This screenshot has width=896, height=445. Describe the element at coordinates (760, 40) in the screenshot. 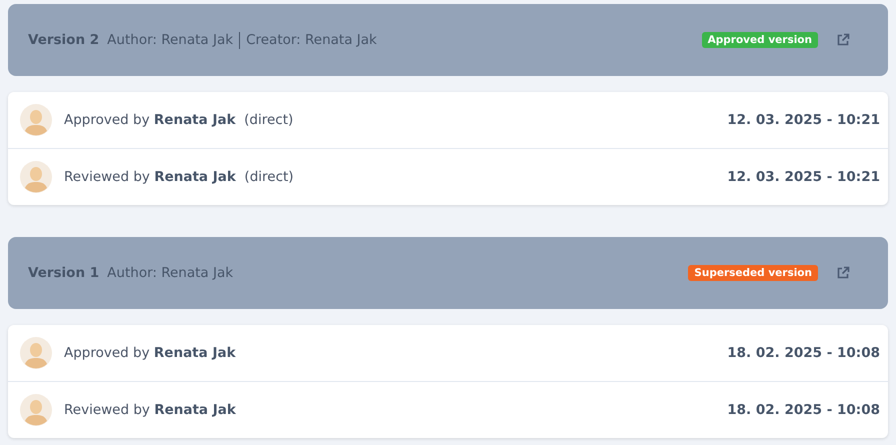

I see `status-badge: Approved version` at that location.